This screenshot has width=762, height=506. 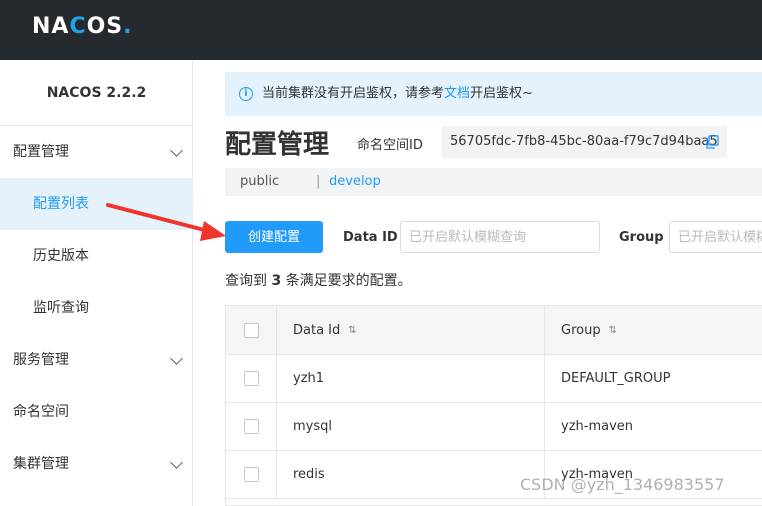 I want to click on row-data-id: yzh1, so click(x=411, y=378).